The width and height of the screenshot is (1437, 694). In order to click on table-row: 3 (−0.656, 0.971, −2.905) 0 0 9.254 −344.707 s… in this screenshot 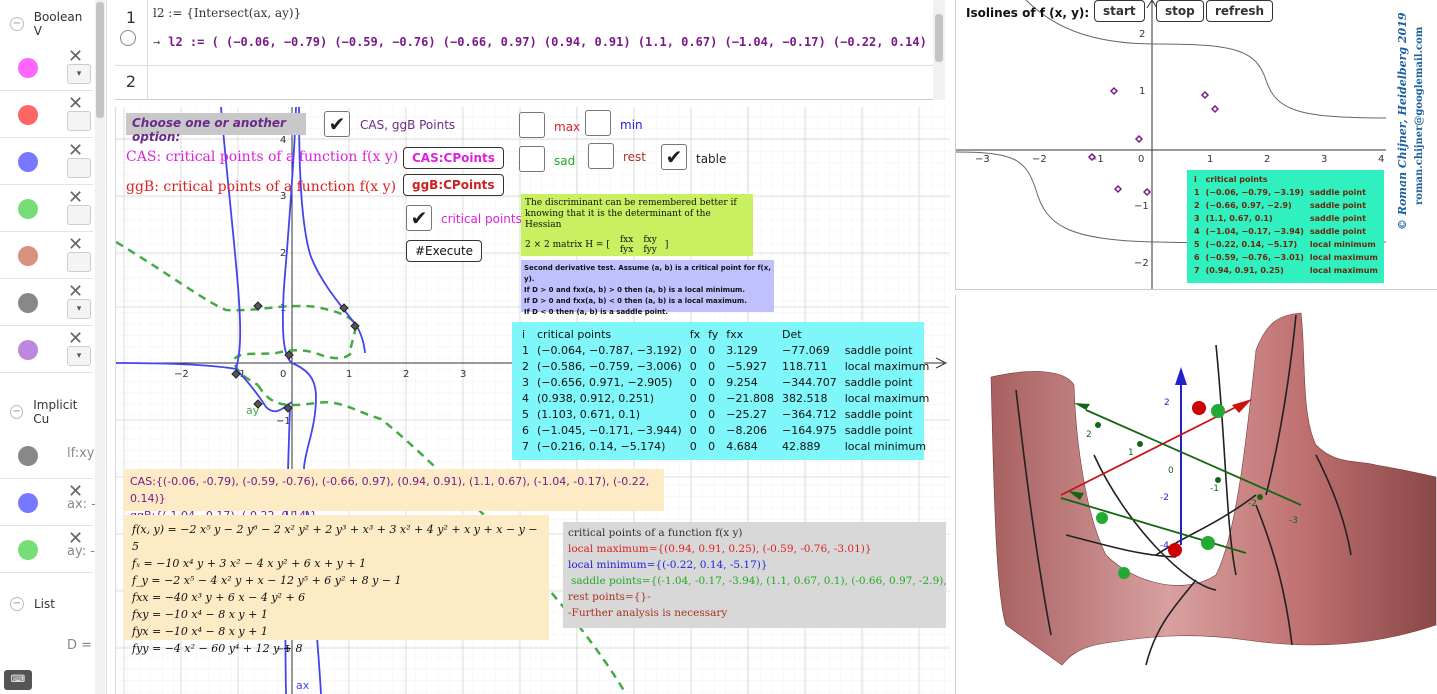, I will do `click(717, 382)`.